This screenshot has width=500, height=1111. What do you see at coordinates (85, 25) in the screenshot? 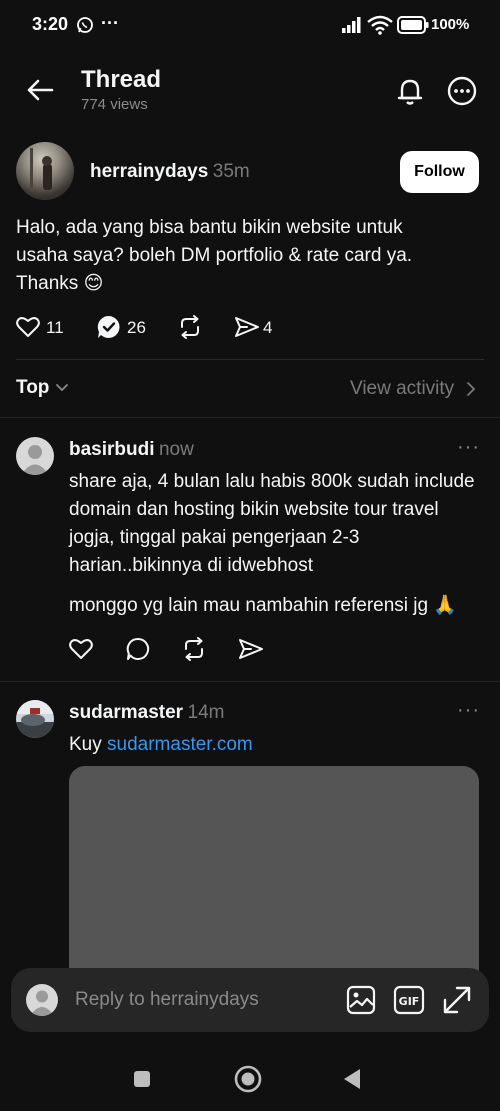
I see `whatsapp-icon` at bounding box center [85, 25].